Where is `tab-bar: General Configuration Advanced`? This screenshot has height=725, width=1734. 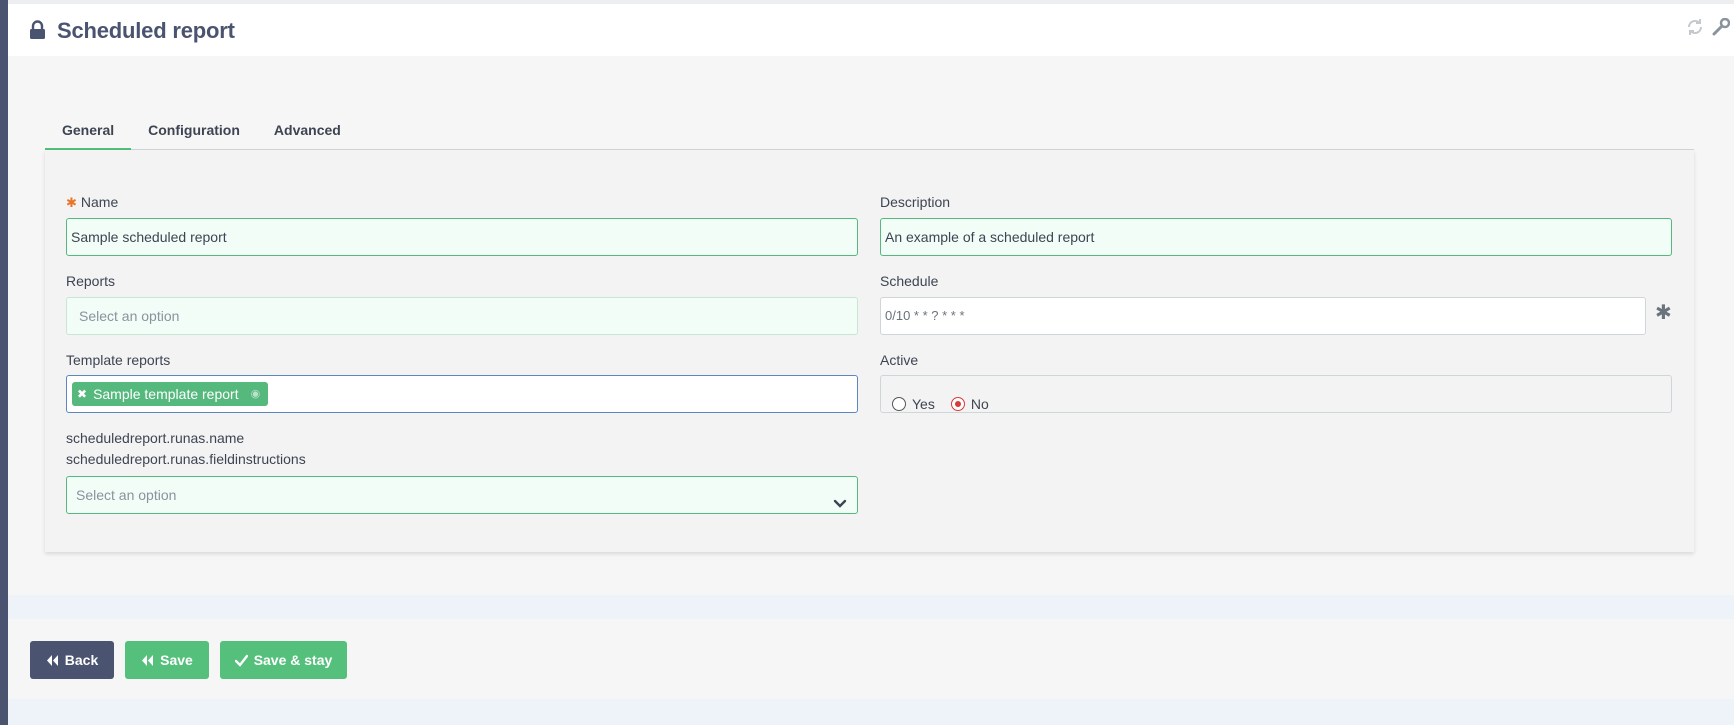 tab-bar: General Configuration Advanced is located at coordinates (869, 134).